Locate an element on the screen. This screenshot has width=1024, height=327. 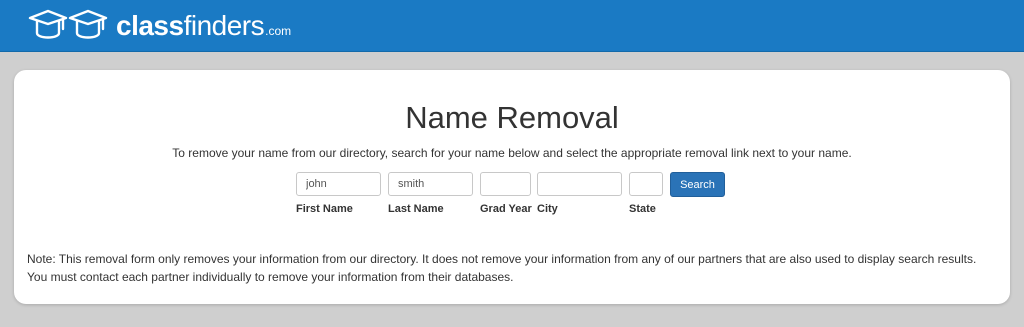
last-name-label: Last Name is located at coordinates (416, 209).